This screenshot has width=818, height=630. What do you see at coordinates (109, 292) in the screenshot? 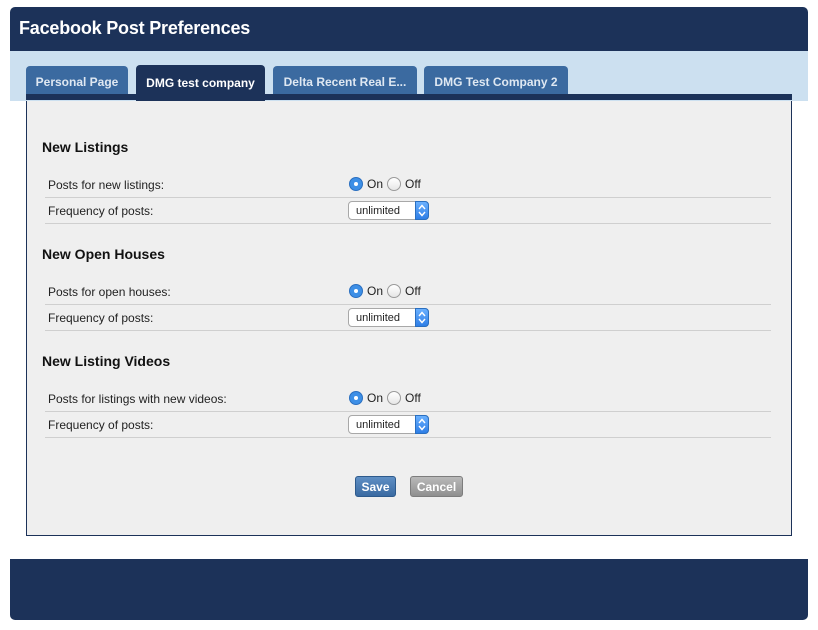
I see `posts-label: Posts for open houses:` at bounding box center [109, 292].